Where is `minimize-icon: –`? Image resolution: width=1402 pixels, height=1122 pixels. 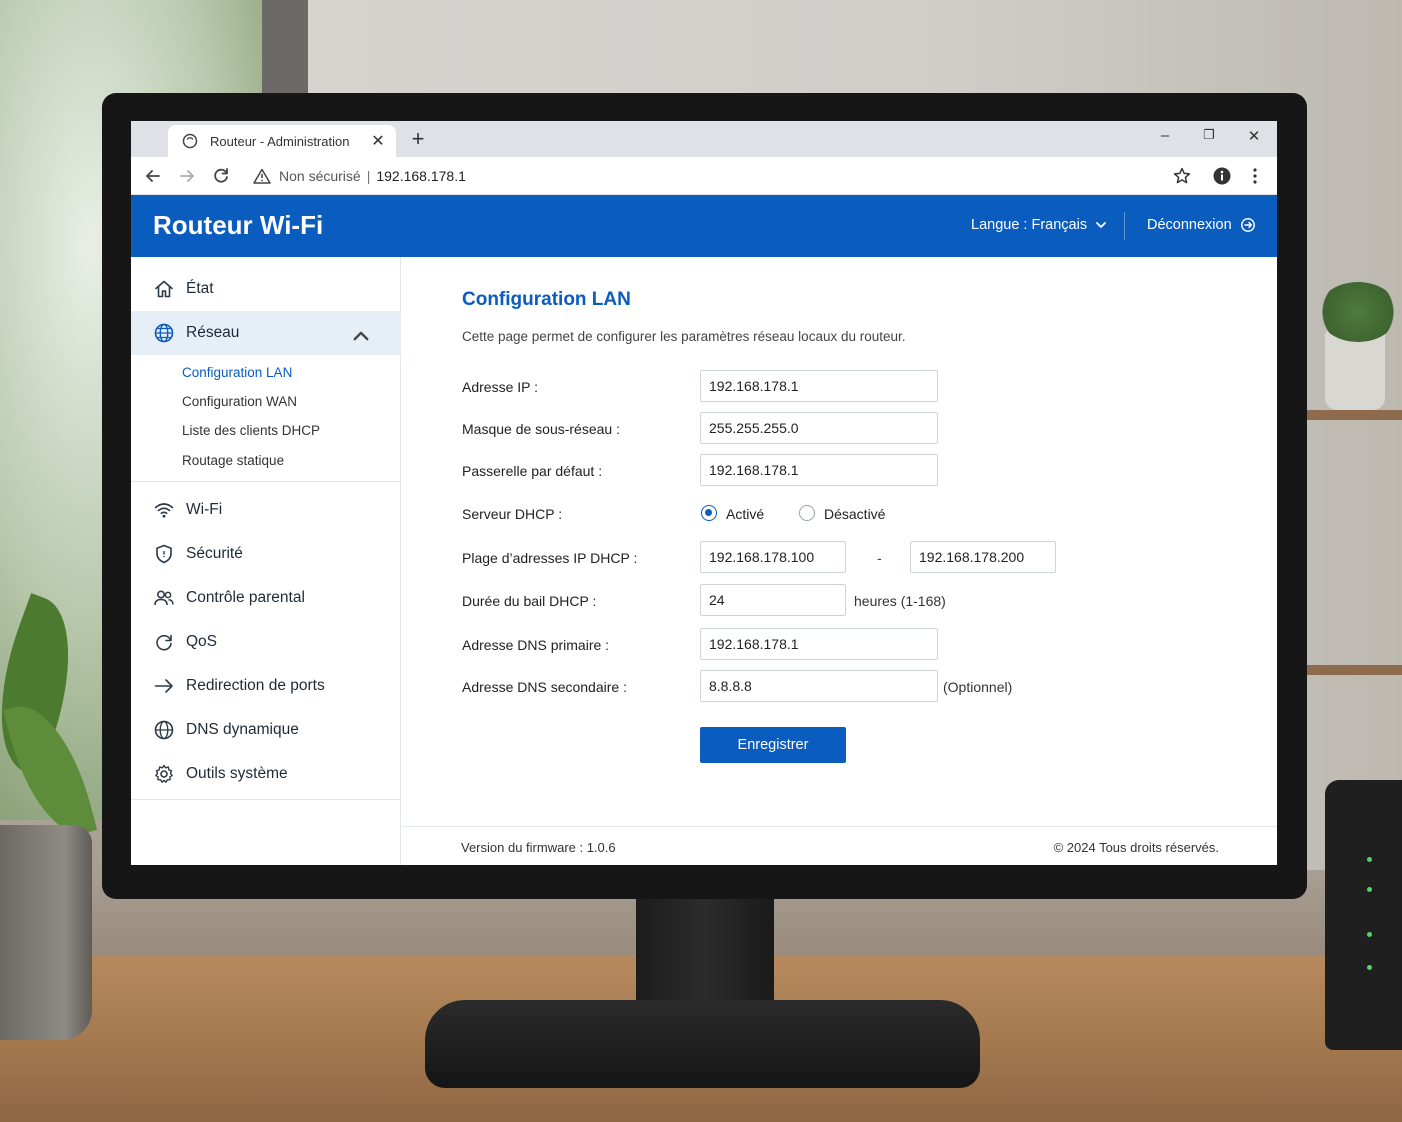 minimize-icon: – is located at coordinates (1165, 135).